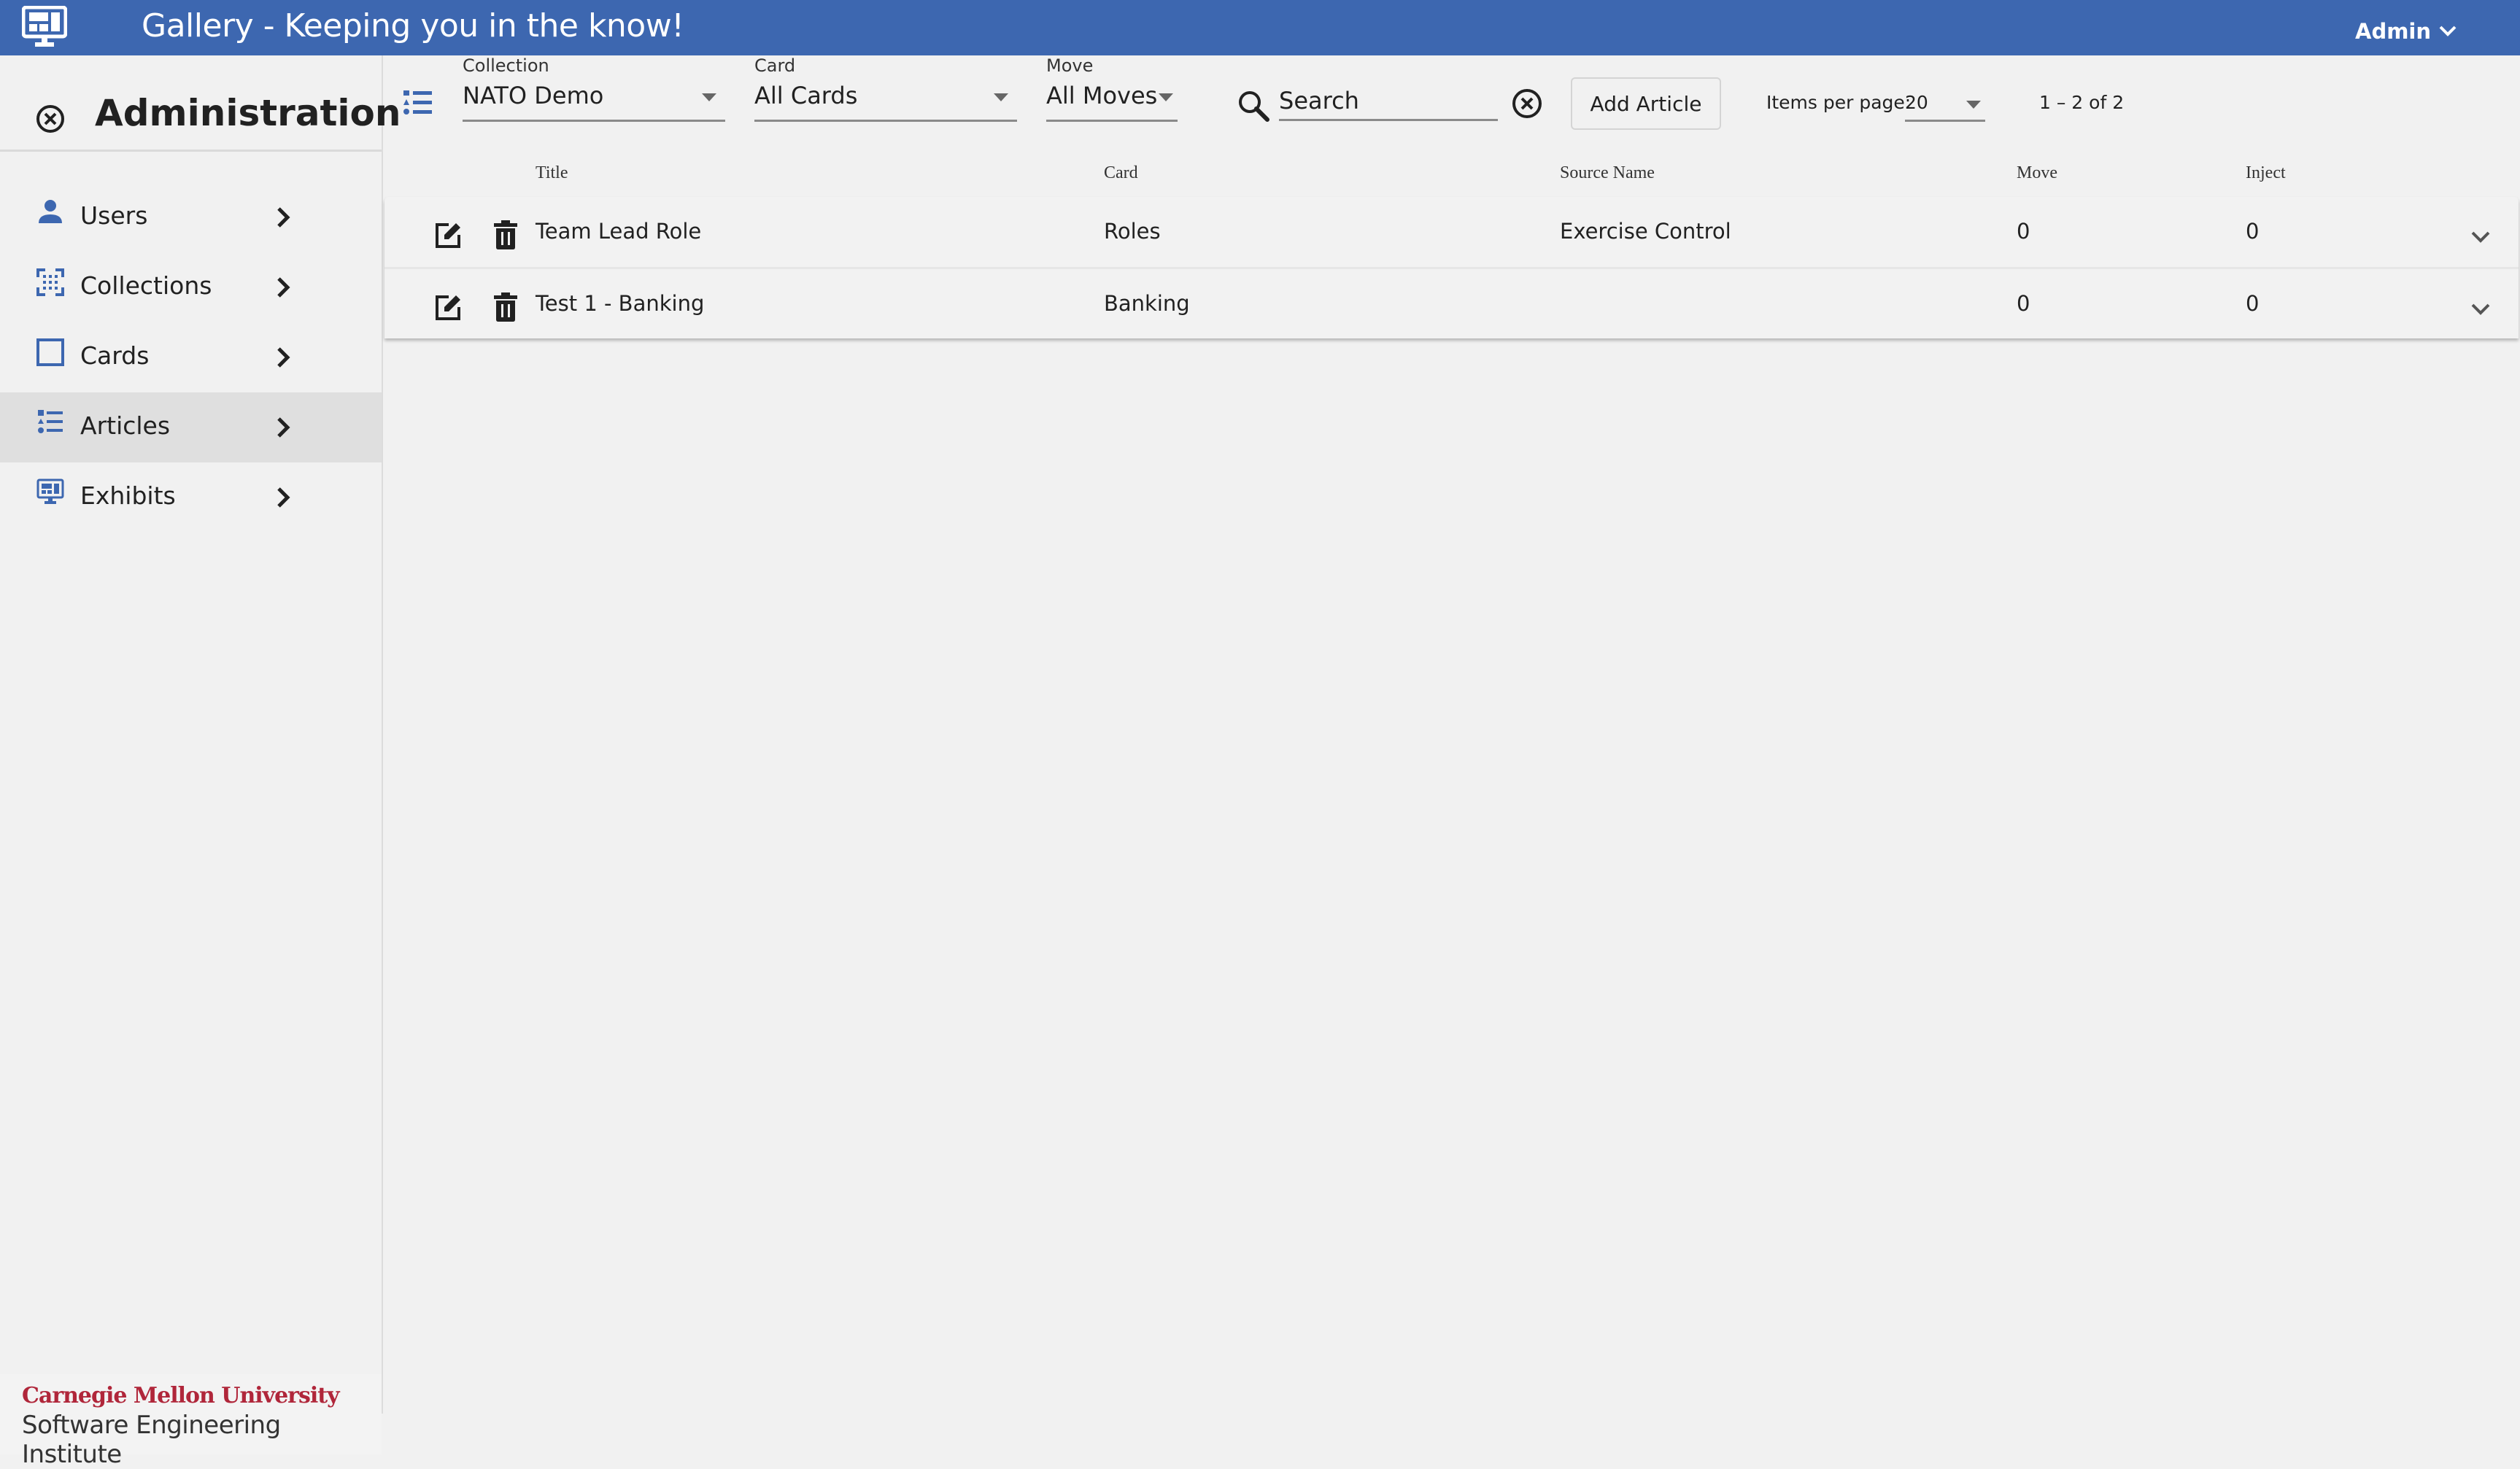  What do you see at coordinates (506, 65) in the screenshot?
I see `collection-select-label: Collection` at bounding box center [506, 65].